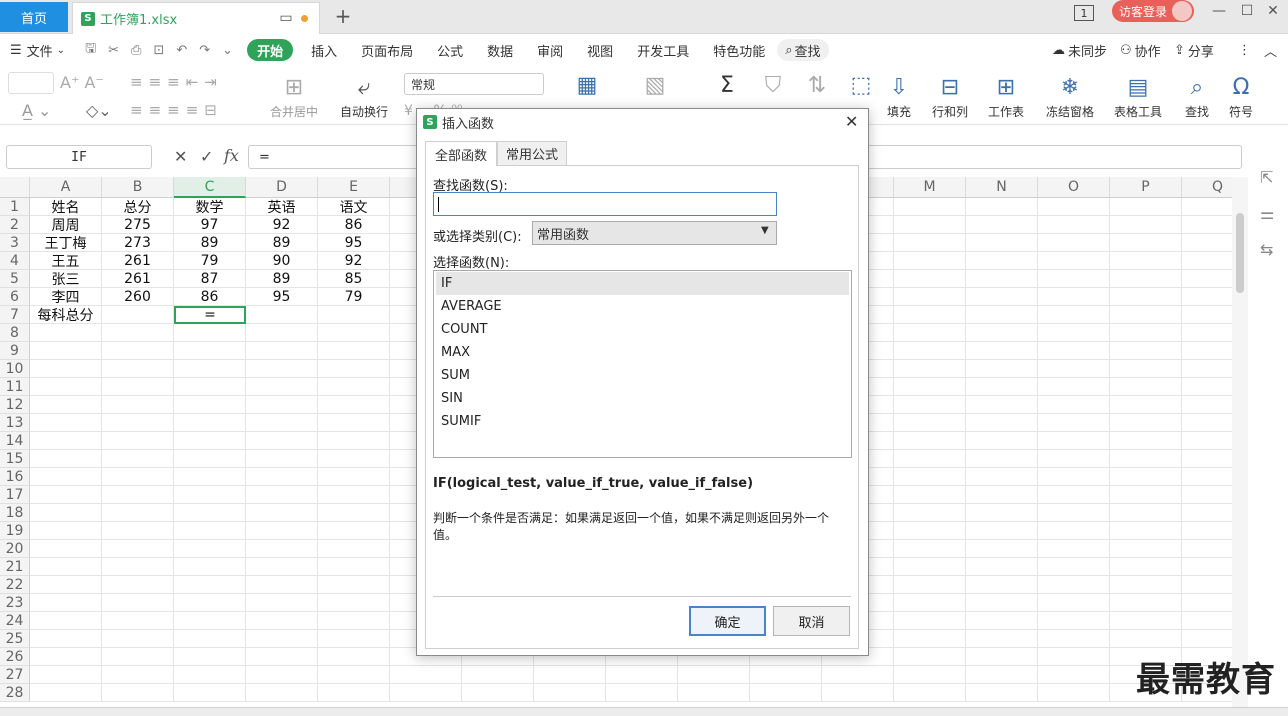 This screenshot has width=1288, height=716. What do you see at coordinates (138, 207) in the screenshot?
I see `grid-cell: 总分` at bounding box center [138, 207].